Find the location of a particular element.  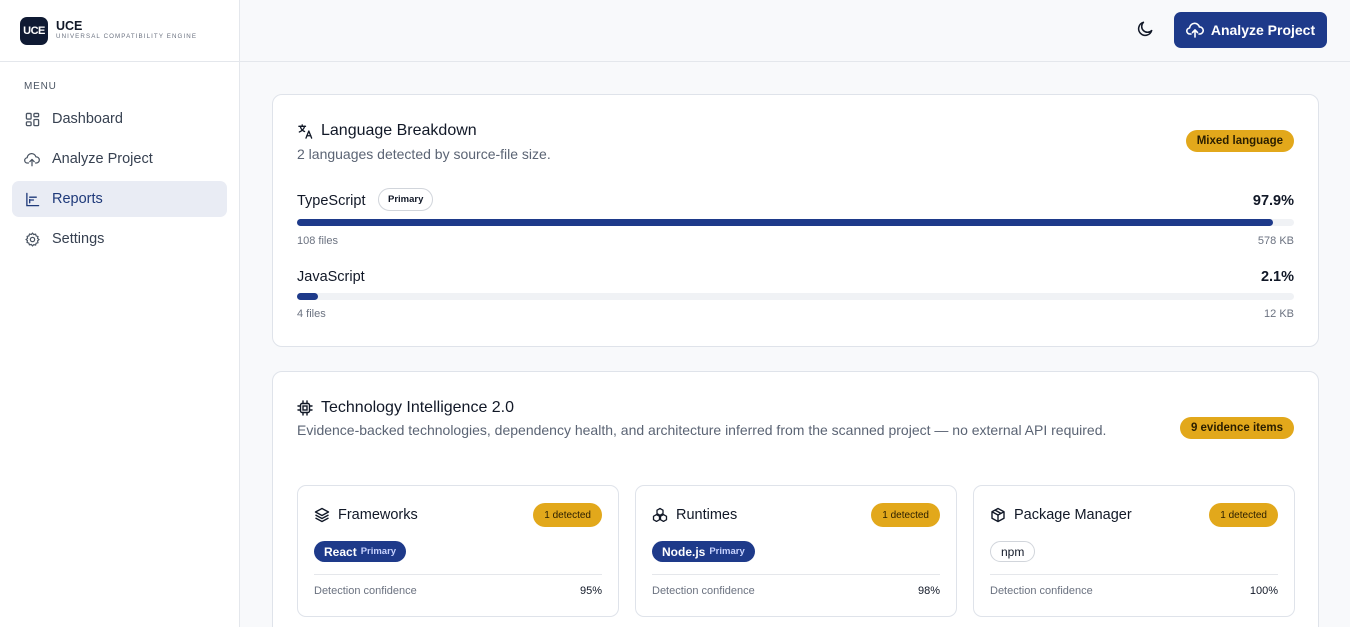

runtimes-title: Runtimes is located at coordinates (694, 515).